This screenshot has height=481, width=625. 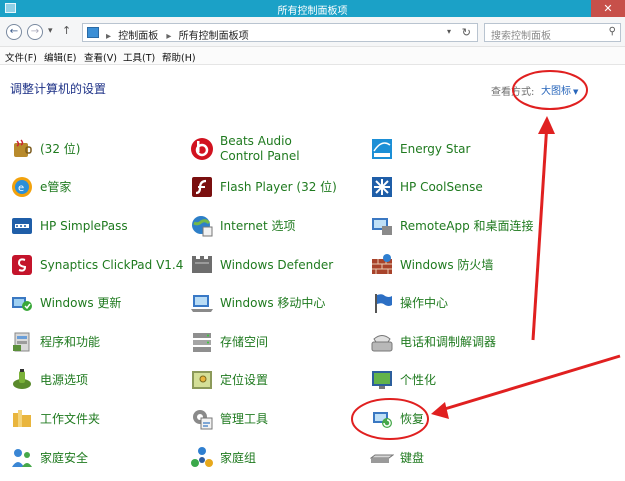 I want to click on item-label: Windows Defender, so click(x=277, y=264).